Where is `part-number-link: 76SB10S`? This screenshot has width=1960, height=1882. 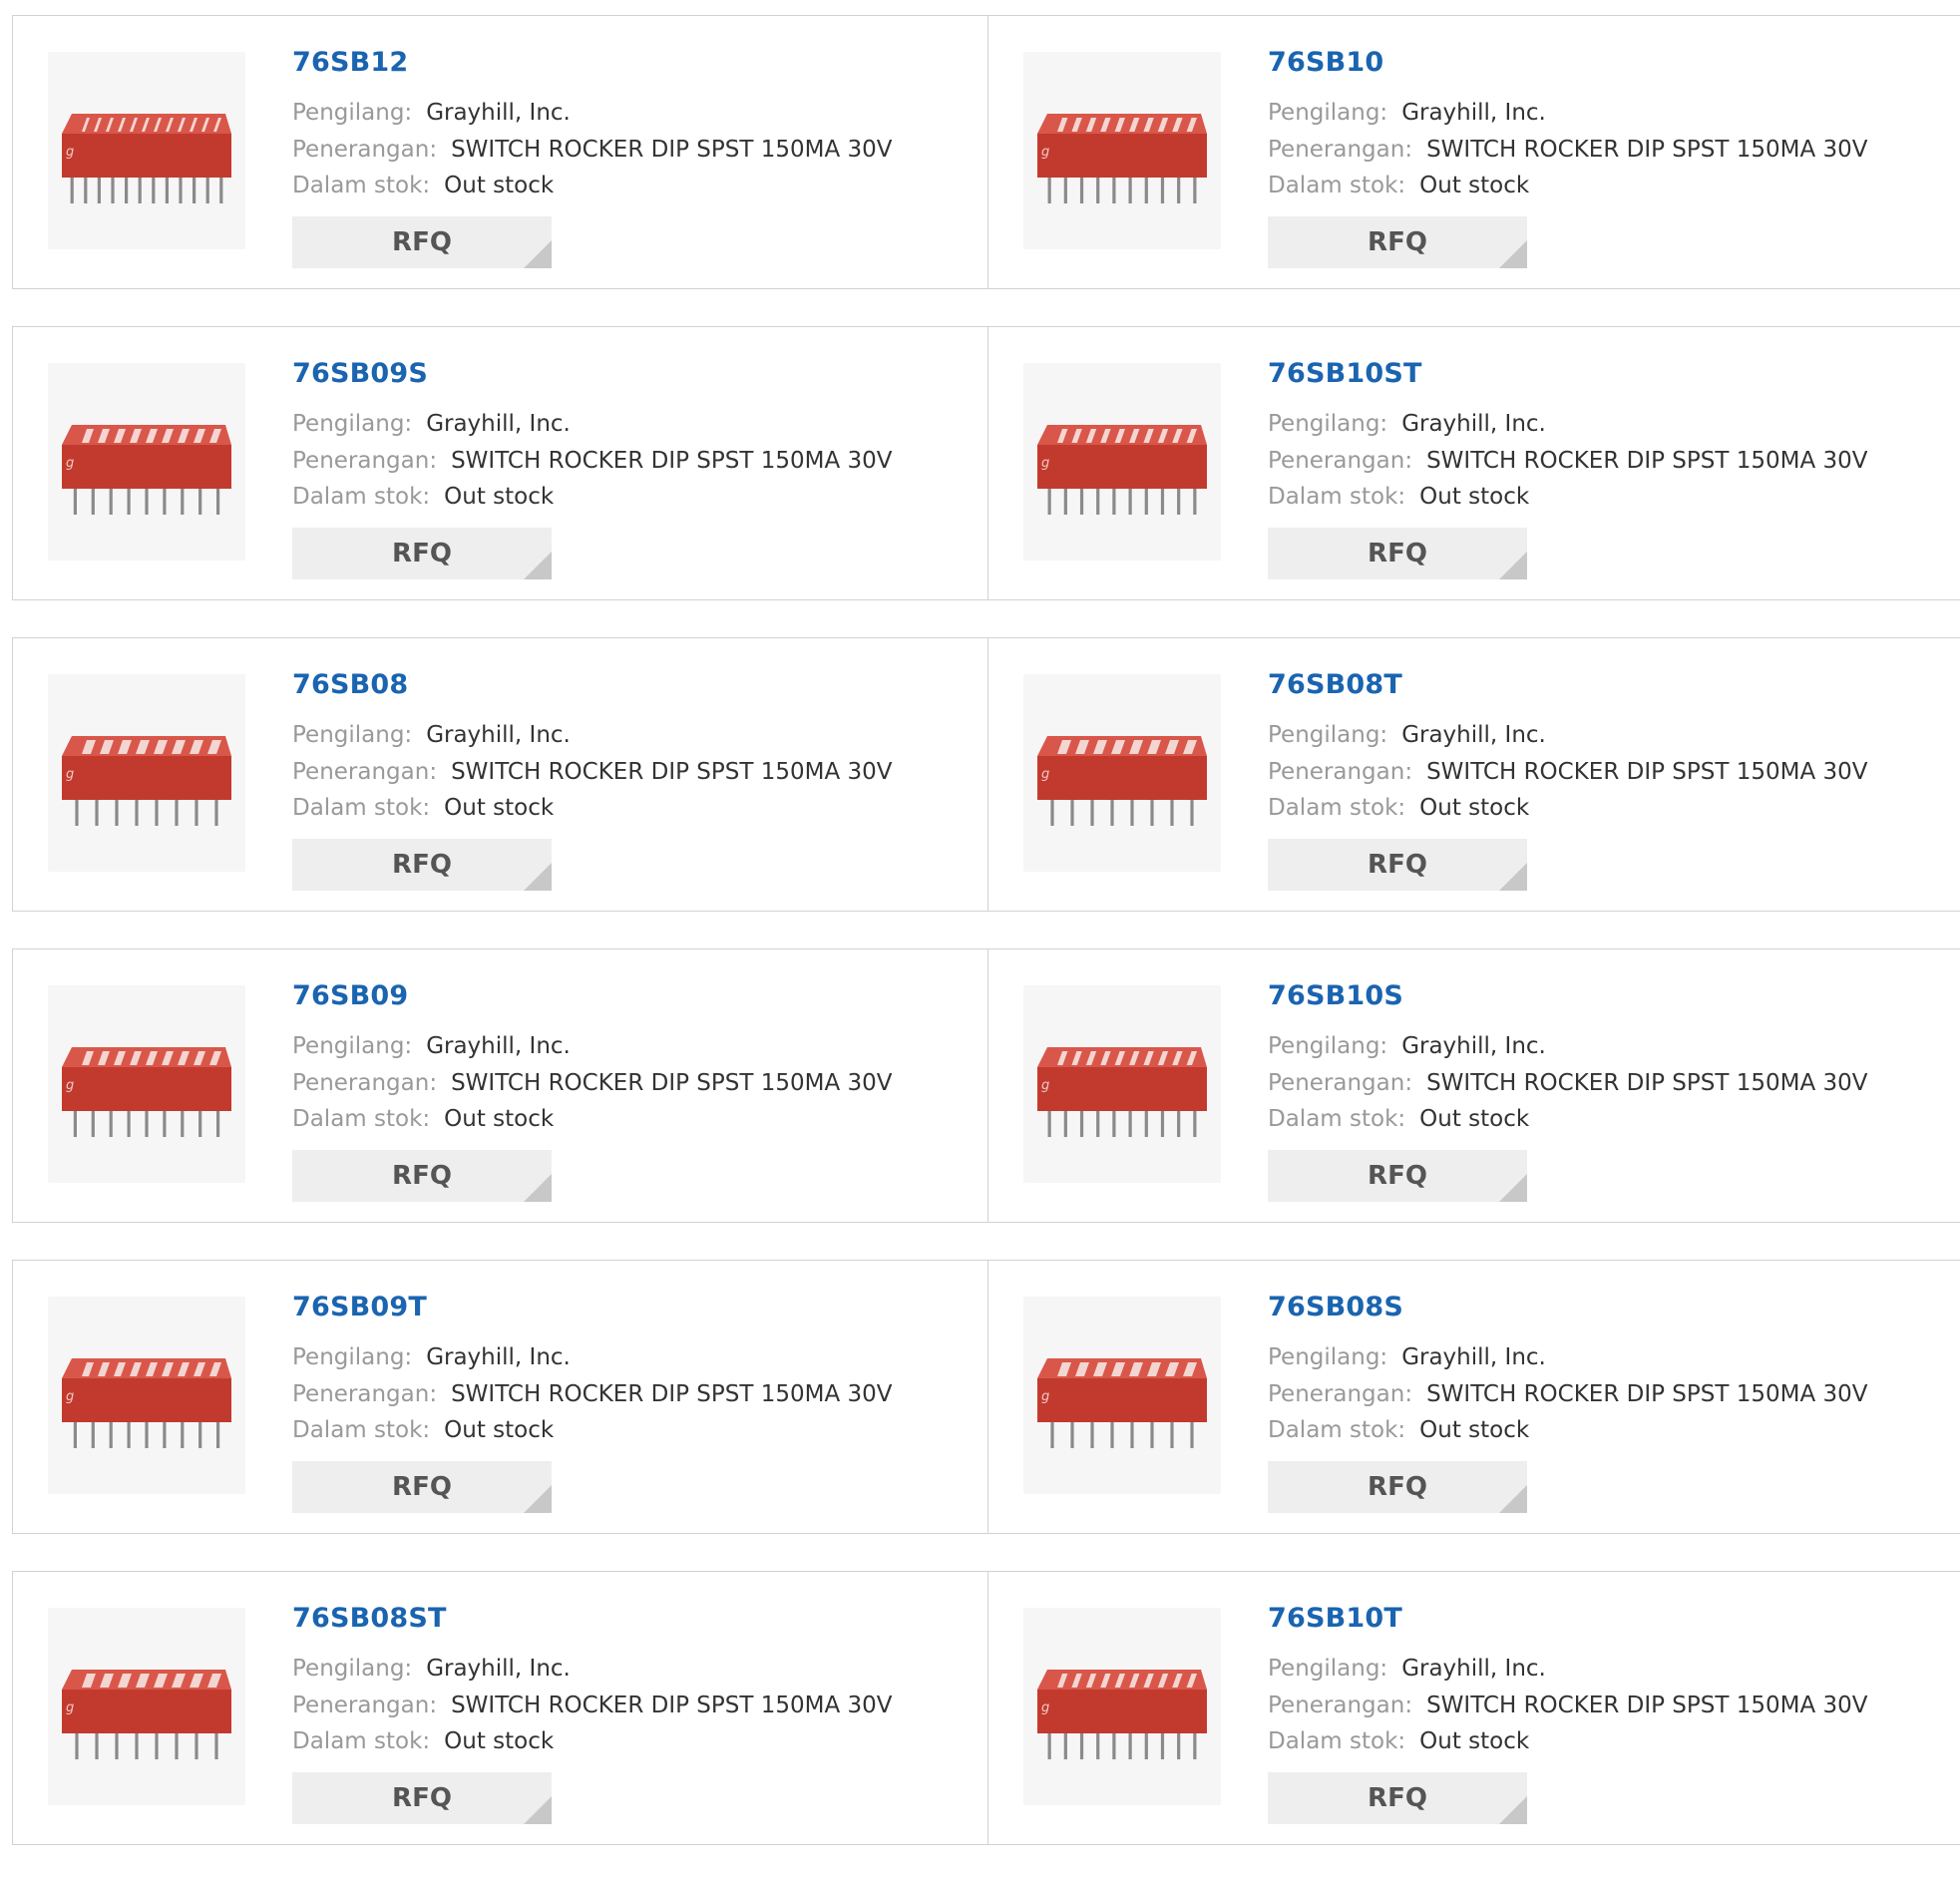 part-number-link: 76SB10S is located at coordinates (1336, 996).